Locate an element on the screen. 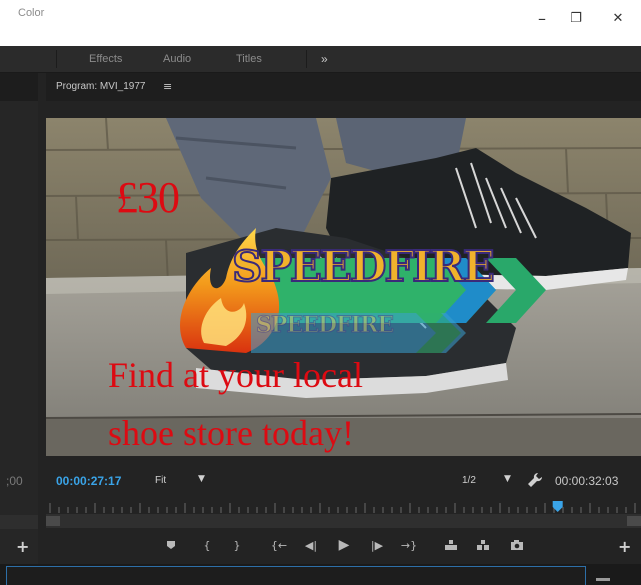 The width and height of the screenshot is (641, 585). playback-resolution-select: 1/2 is located at coordinates (469, 480).